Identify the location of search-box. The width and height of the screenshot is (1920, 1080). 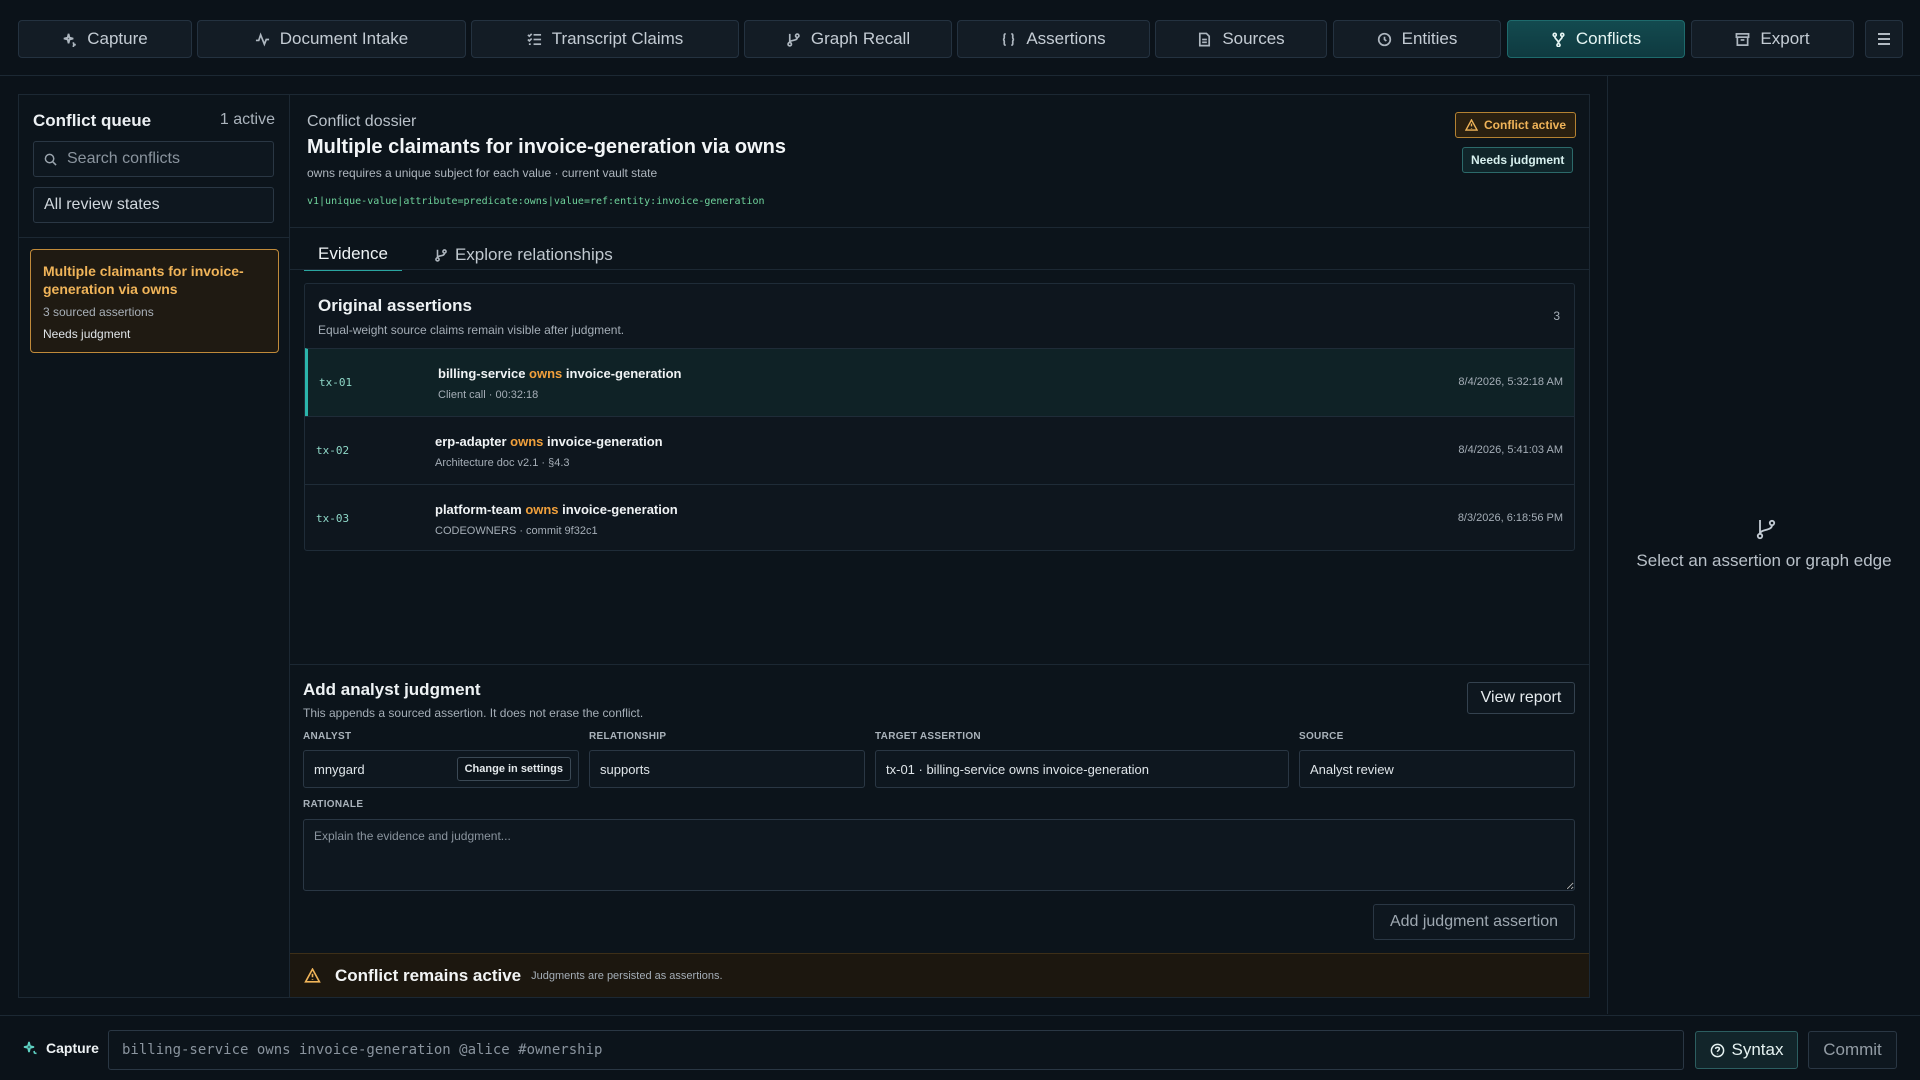
(153, 159).